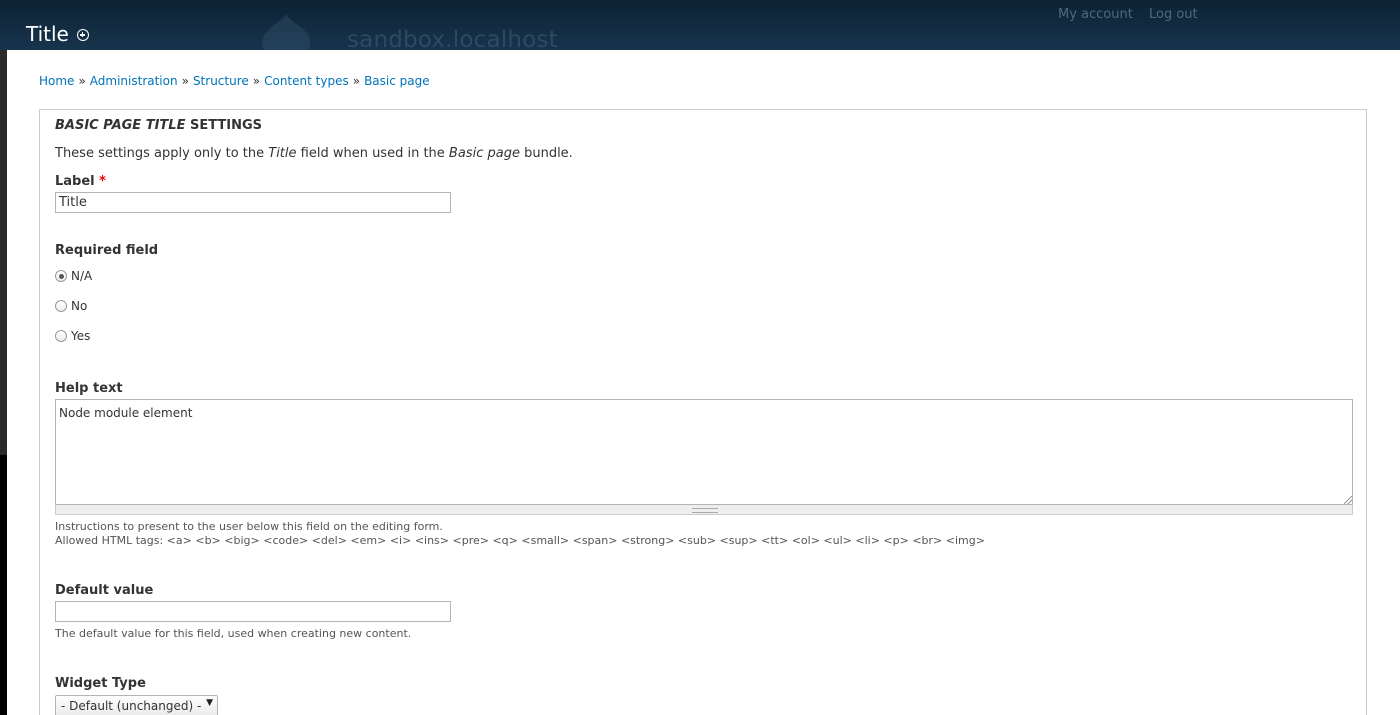 The image size is (1400, 715). What do you see at coordinates (136, 705) in the screenshot?
I see `widget-type-select: - Default (unchanged) - ▼` at bounding box center [136, 705].